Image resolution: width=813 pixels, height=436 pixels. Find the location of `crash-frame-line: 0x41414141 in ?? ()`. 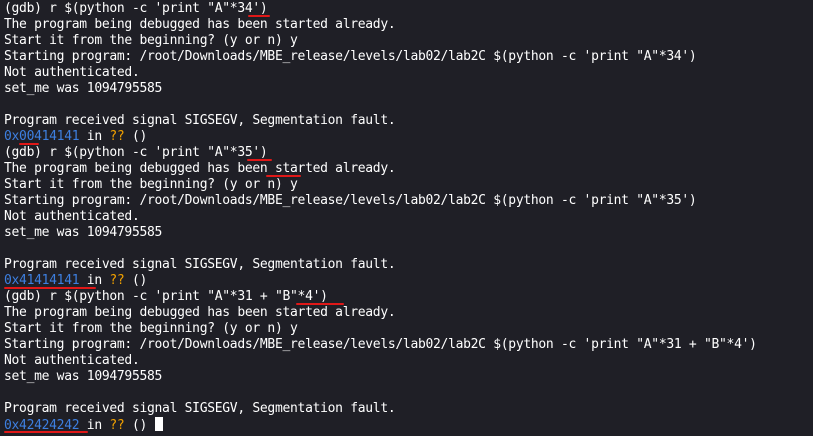

crash-frame-line: 0x41414141 in ?? () is located at coordinates (408, 281).